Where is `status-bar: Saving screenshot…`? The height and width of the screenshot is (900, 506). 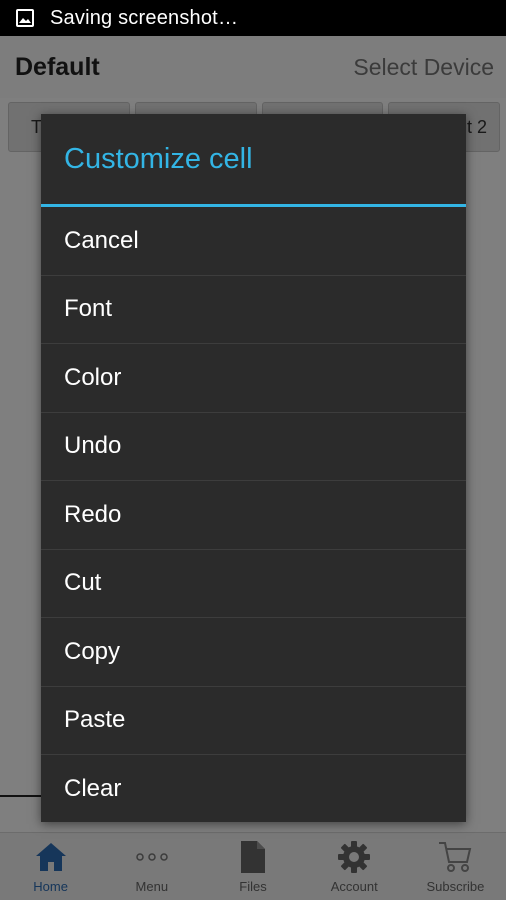
status-bar: Saving screenshot… is located at coordinates (253, 18).